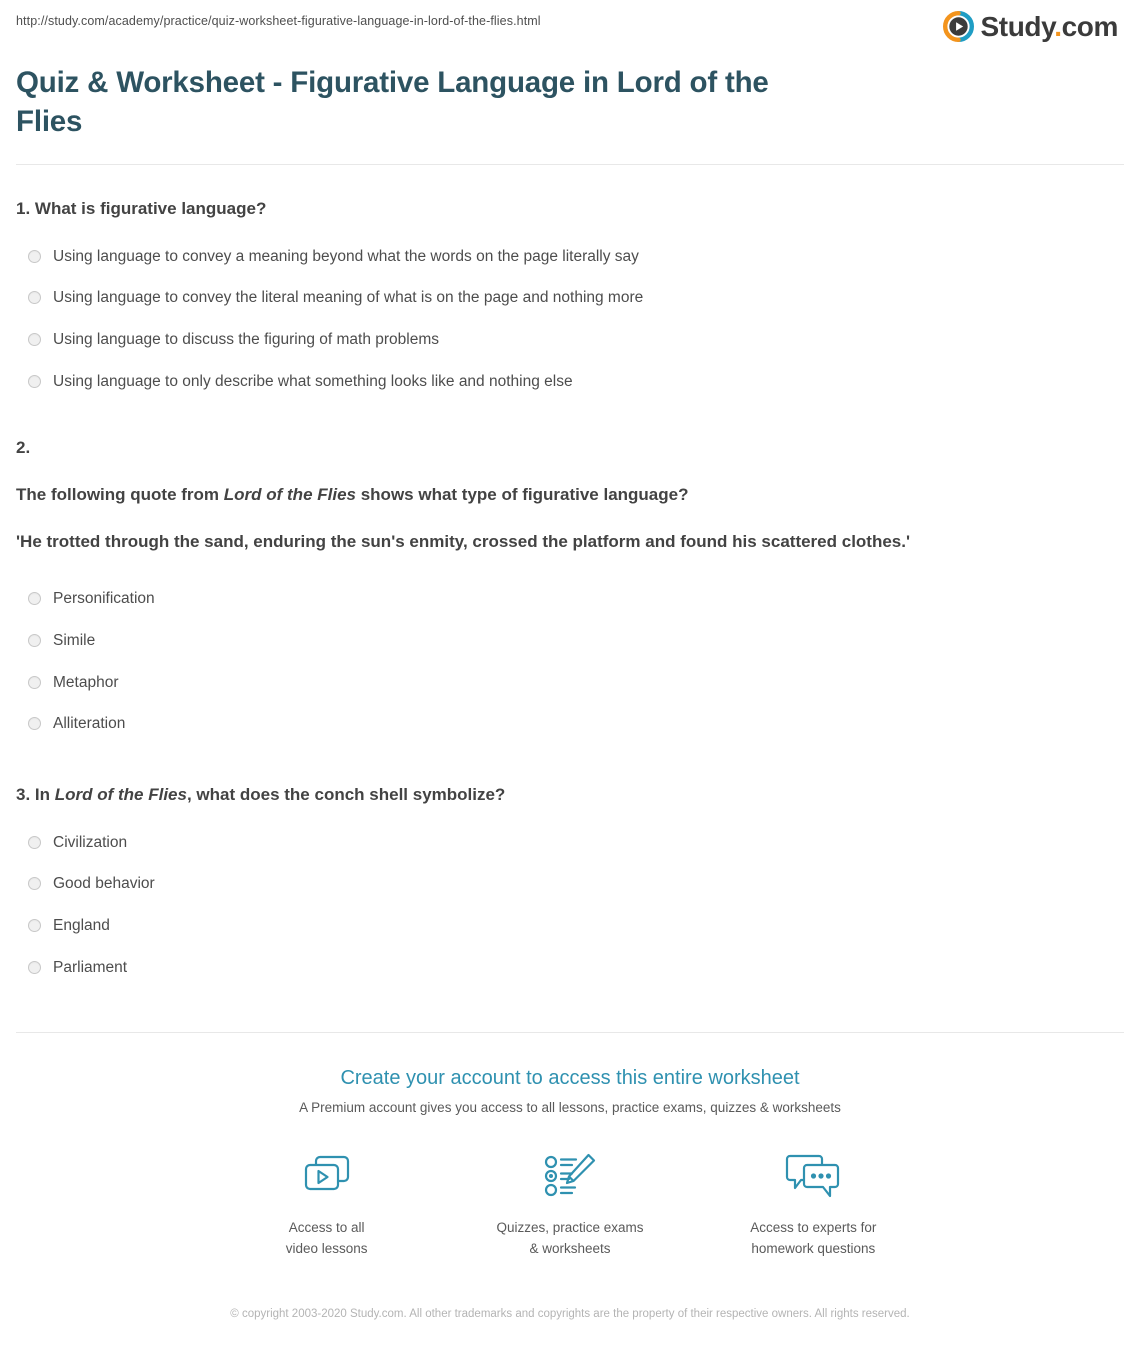 The image size is (1140, 1348). What do you see at coordinates (346, 794) in the screenshot?
I see `question-3-prompt-suffix: , what does the conch shell symbolize?` at bounding box center [346, 794].